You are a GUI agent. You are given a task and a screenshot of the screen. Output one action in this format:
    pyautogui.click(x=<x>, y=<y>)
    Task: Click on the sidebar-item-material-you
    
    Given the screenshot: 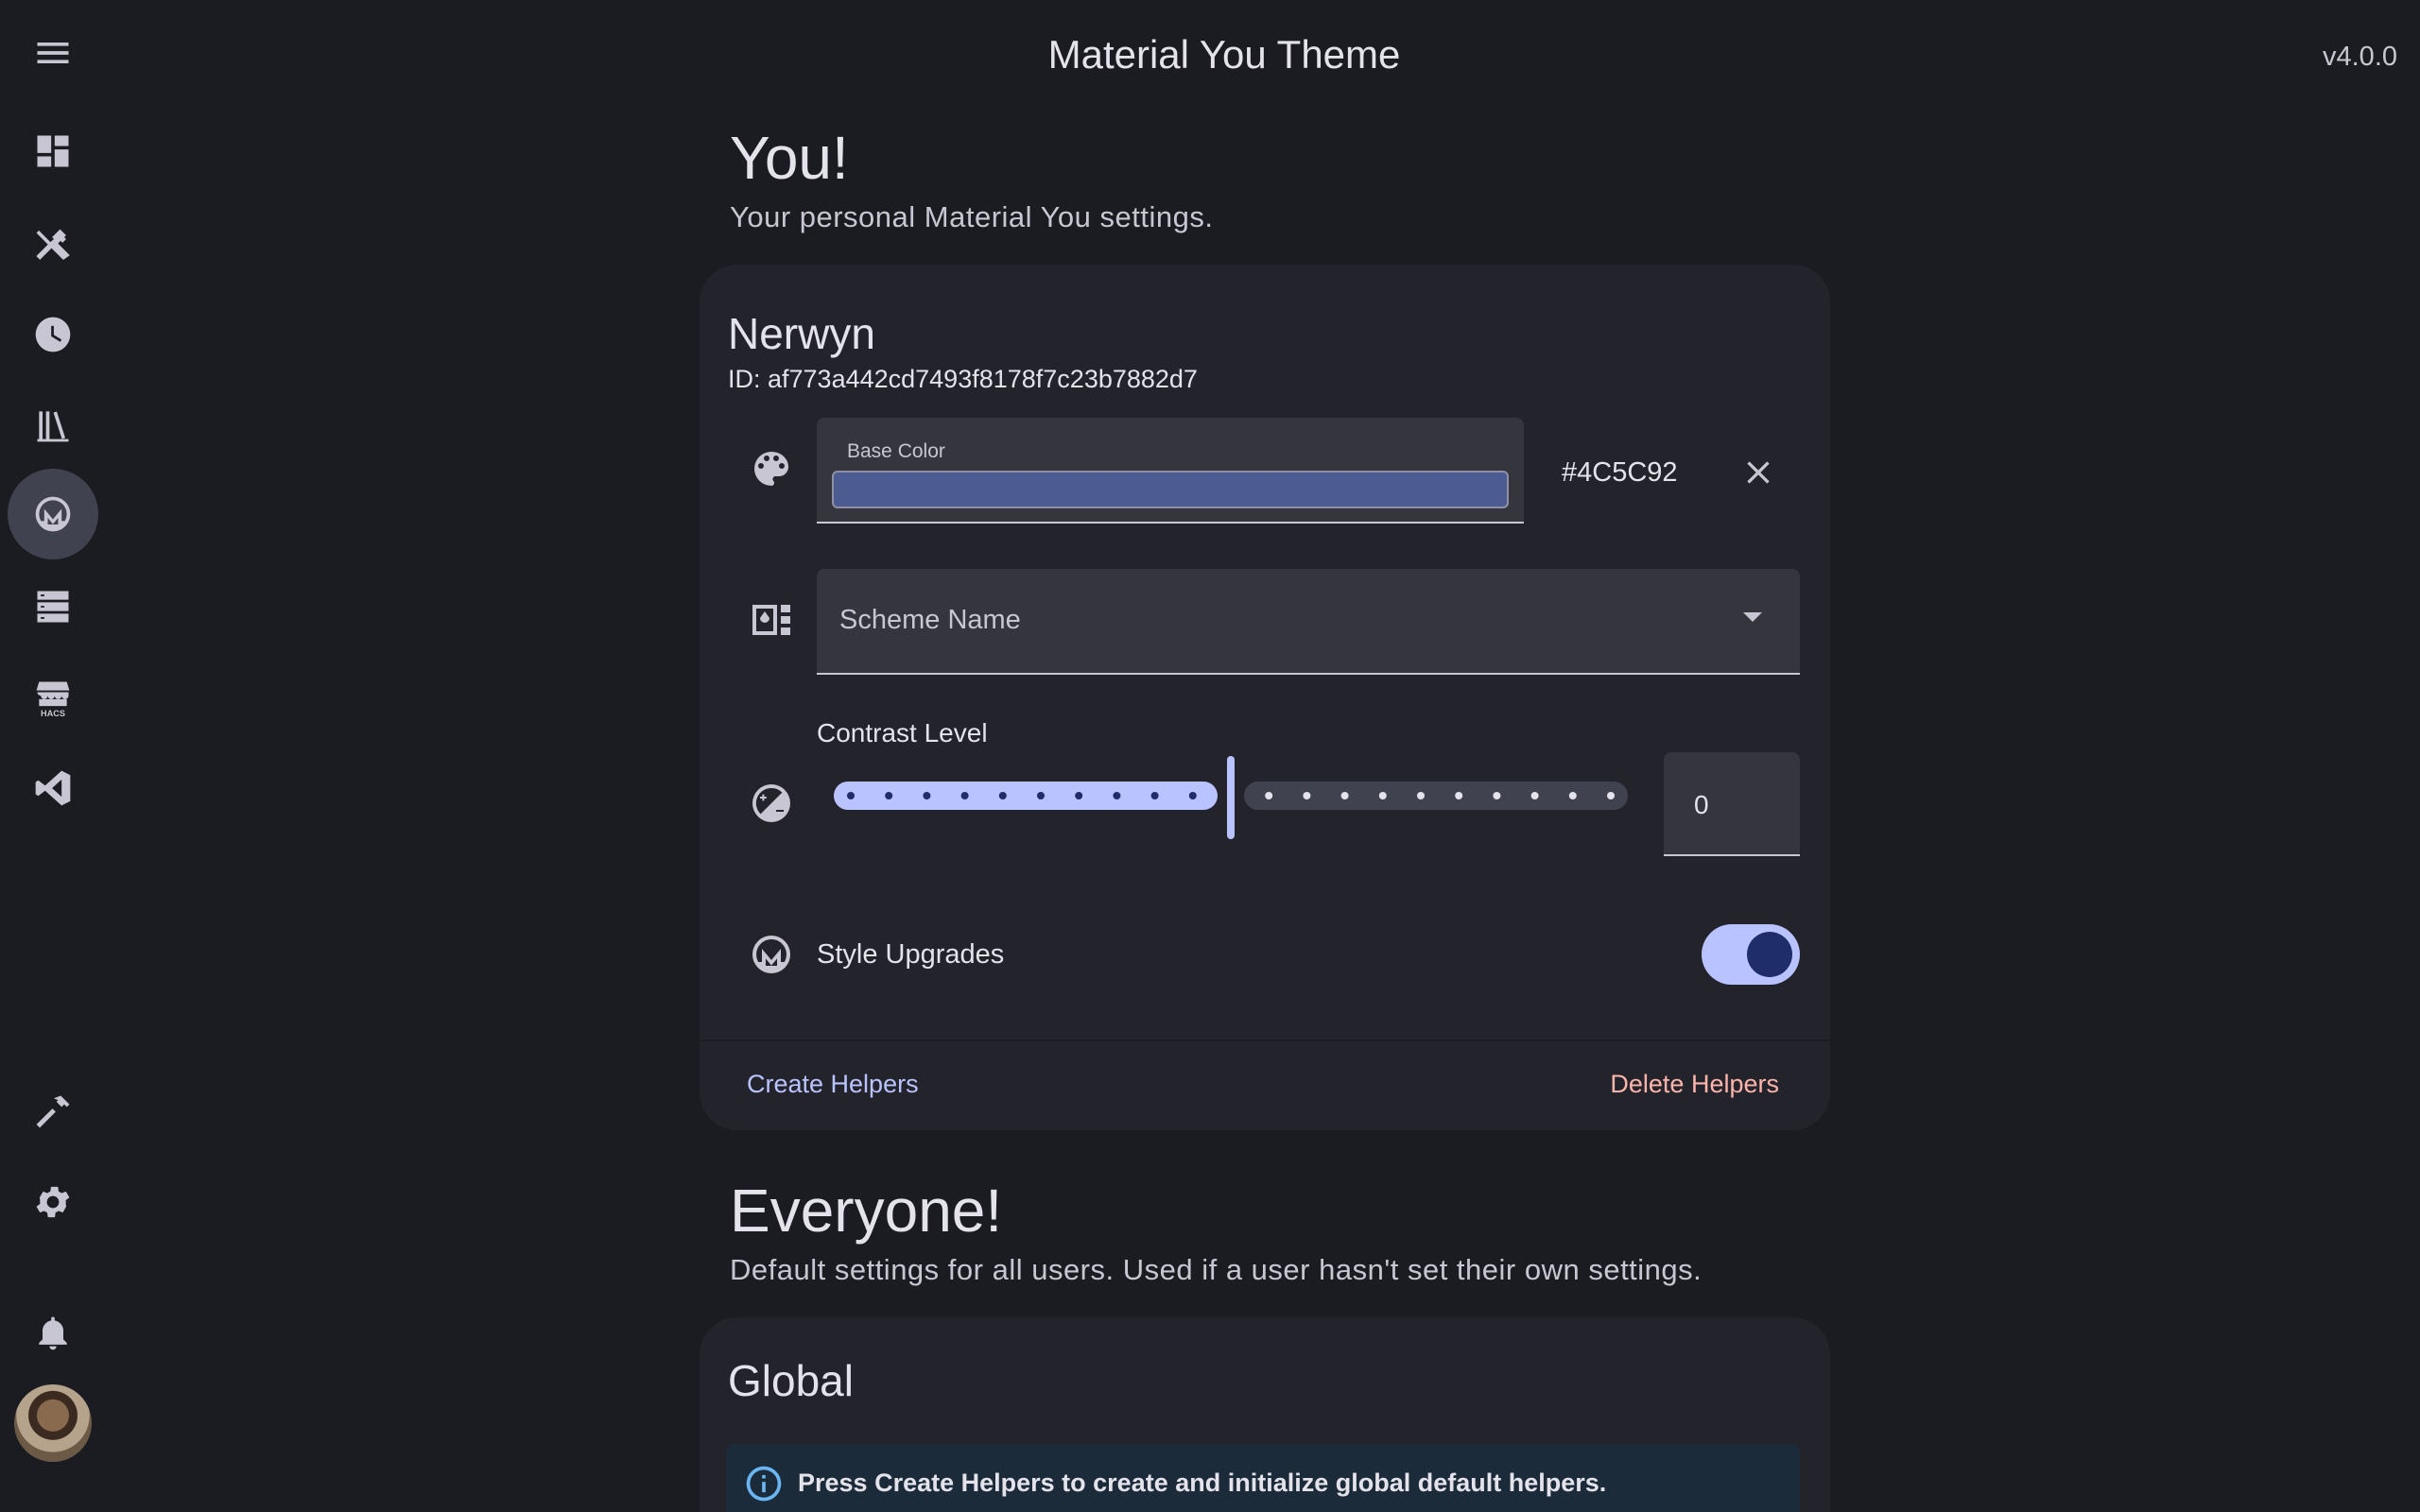 What is the action you would take?
    pyautogui.click(x=53, y=514)
    